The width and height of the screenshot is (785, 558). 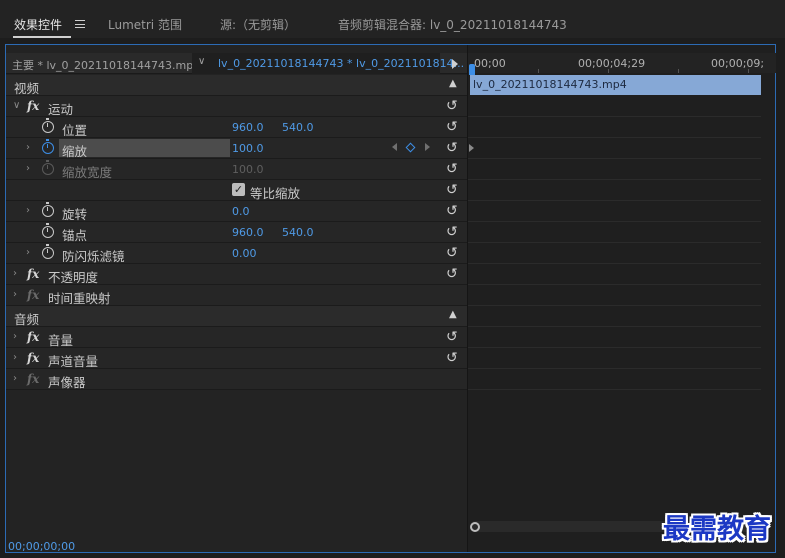 I want to click on timecode-mid: 00;00;04;29, so click(x=612, y=63).